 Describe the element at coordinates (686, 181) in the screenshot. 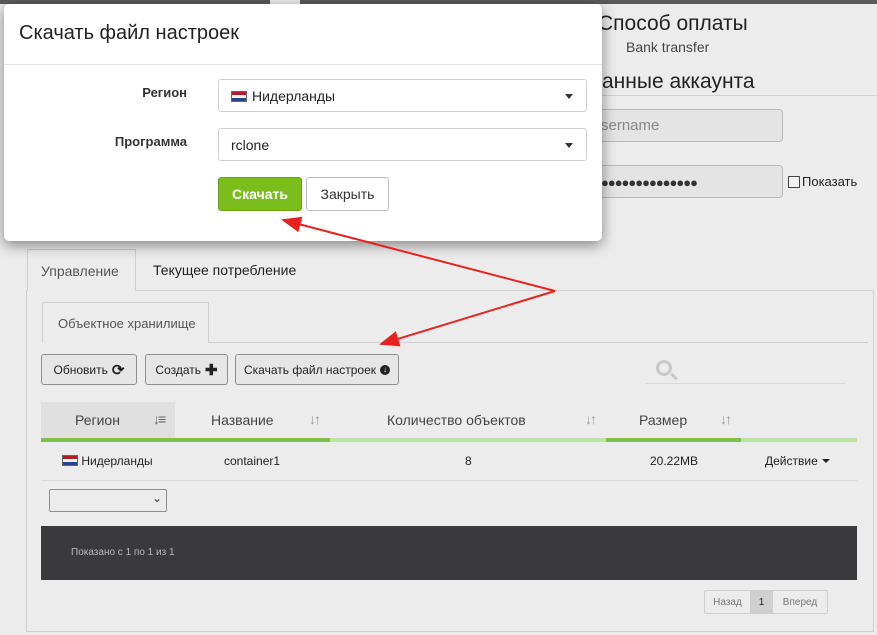

I see `password-field: ●●●●●●●●●●●●●●` at that location.